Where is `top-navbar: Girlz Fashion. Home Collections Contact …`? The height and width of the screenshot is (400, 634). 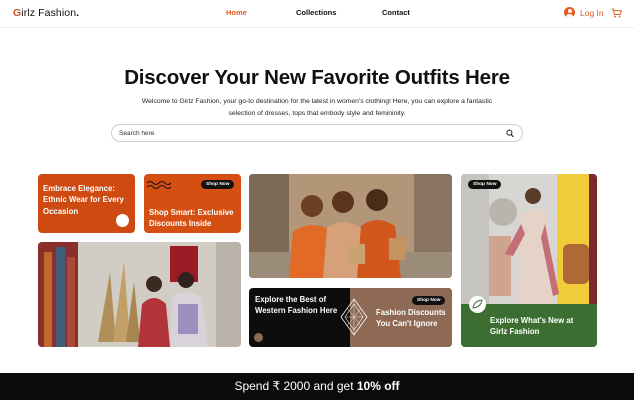
top-navbar: Girlz Fashion. Home Collections Contact … is located at coordinates (317, 14).